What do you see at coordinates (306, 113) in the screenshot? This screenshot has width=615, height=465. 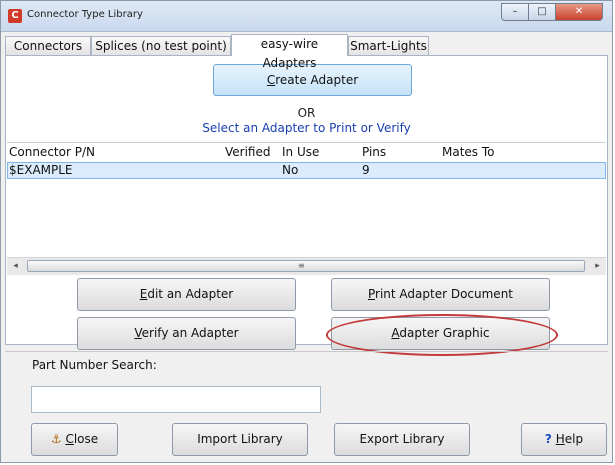 I see `or-text: OR` at bounding box center [306, 113].